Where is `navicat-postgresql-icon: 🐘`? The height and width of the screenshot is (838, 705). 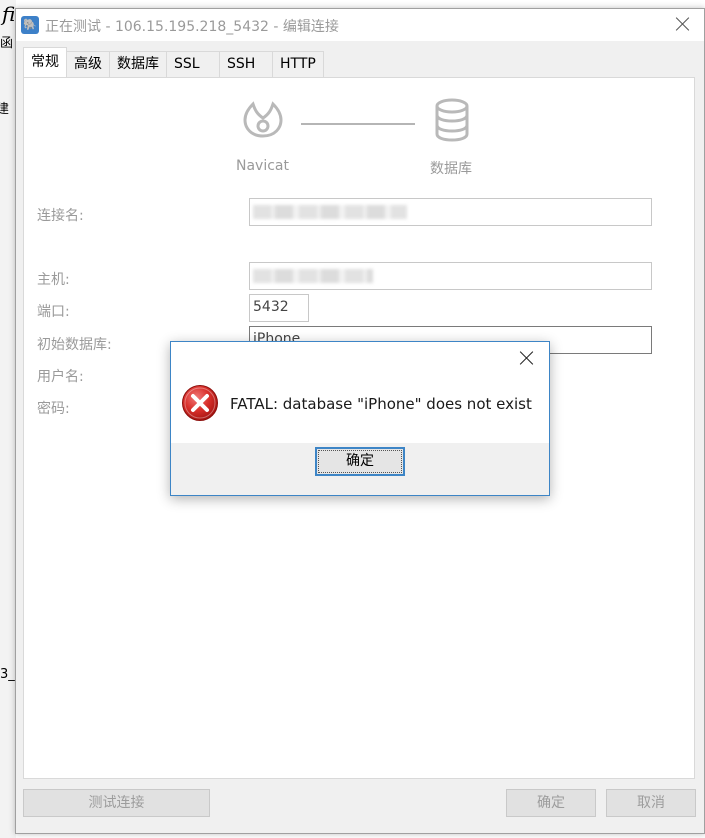 navicat-postgresql-icon: 🐘 is located at coordinates (30, 25).